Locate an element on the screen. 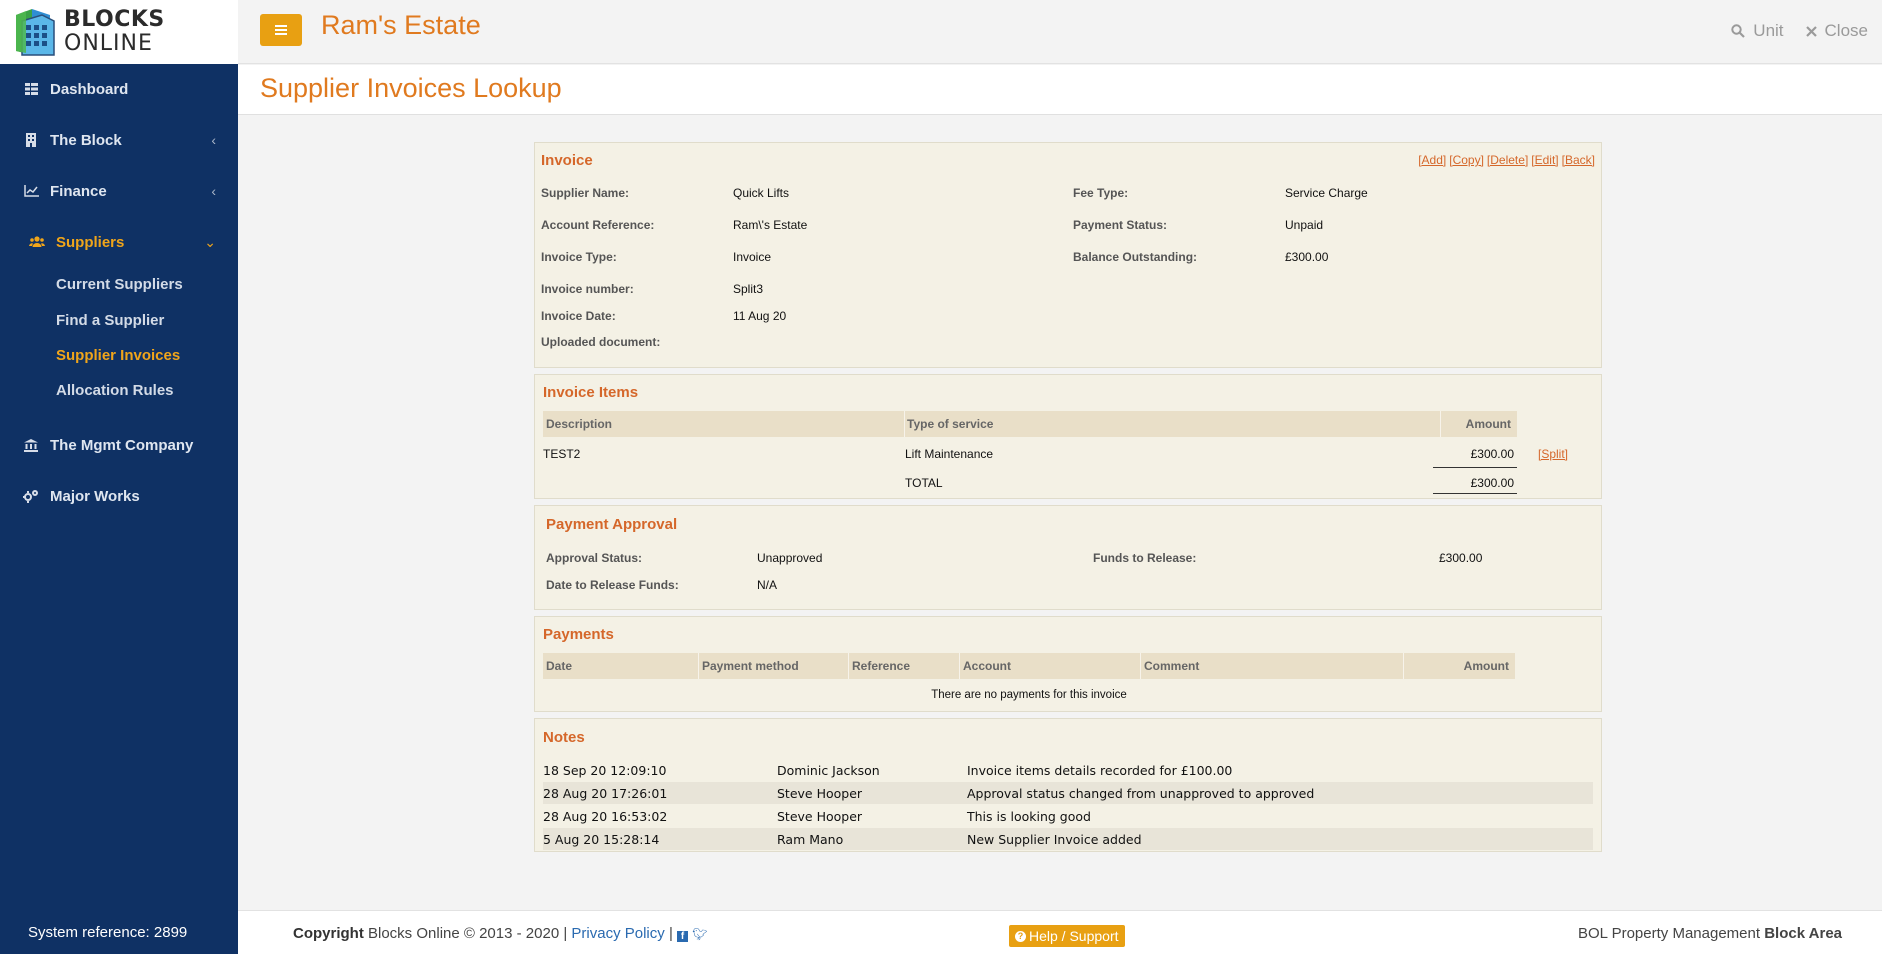 The image size is (1882, 954). note-user: Ram Mano is located at coordinates (810, 839).